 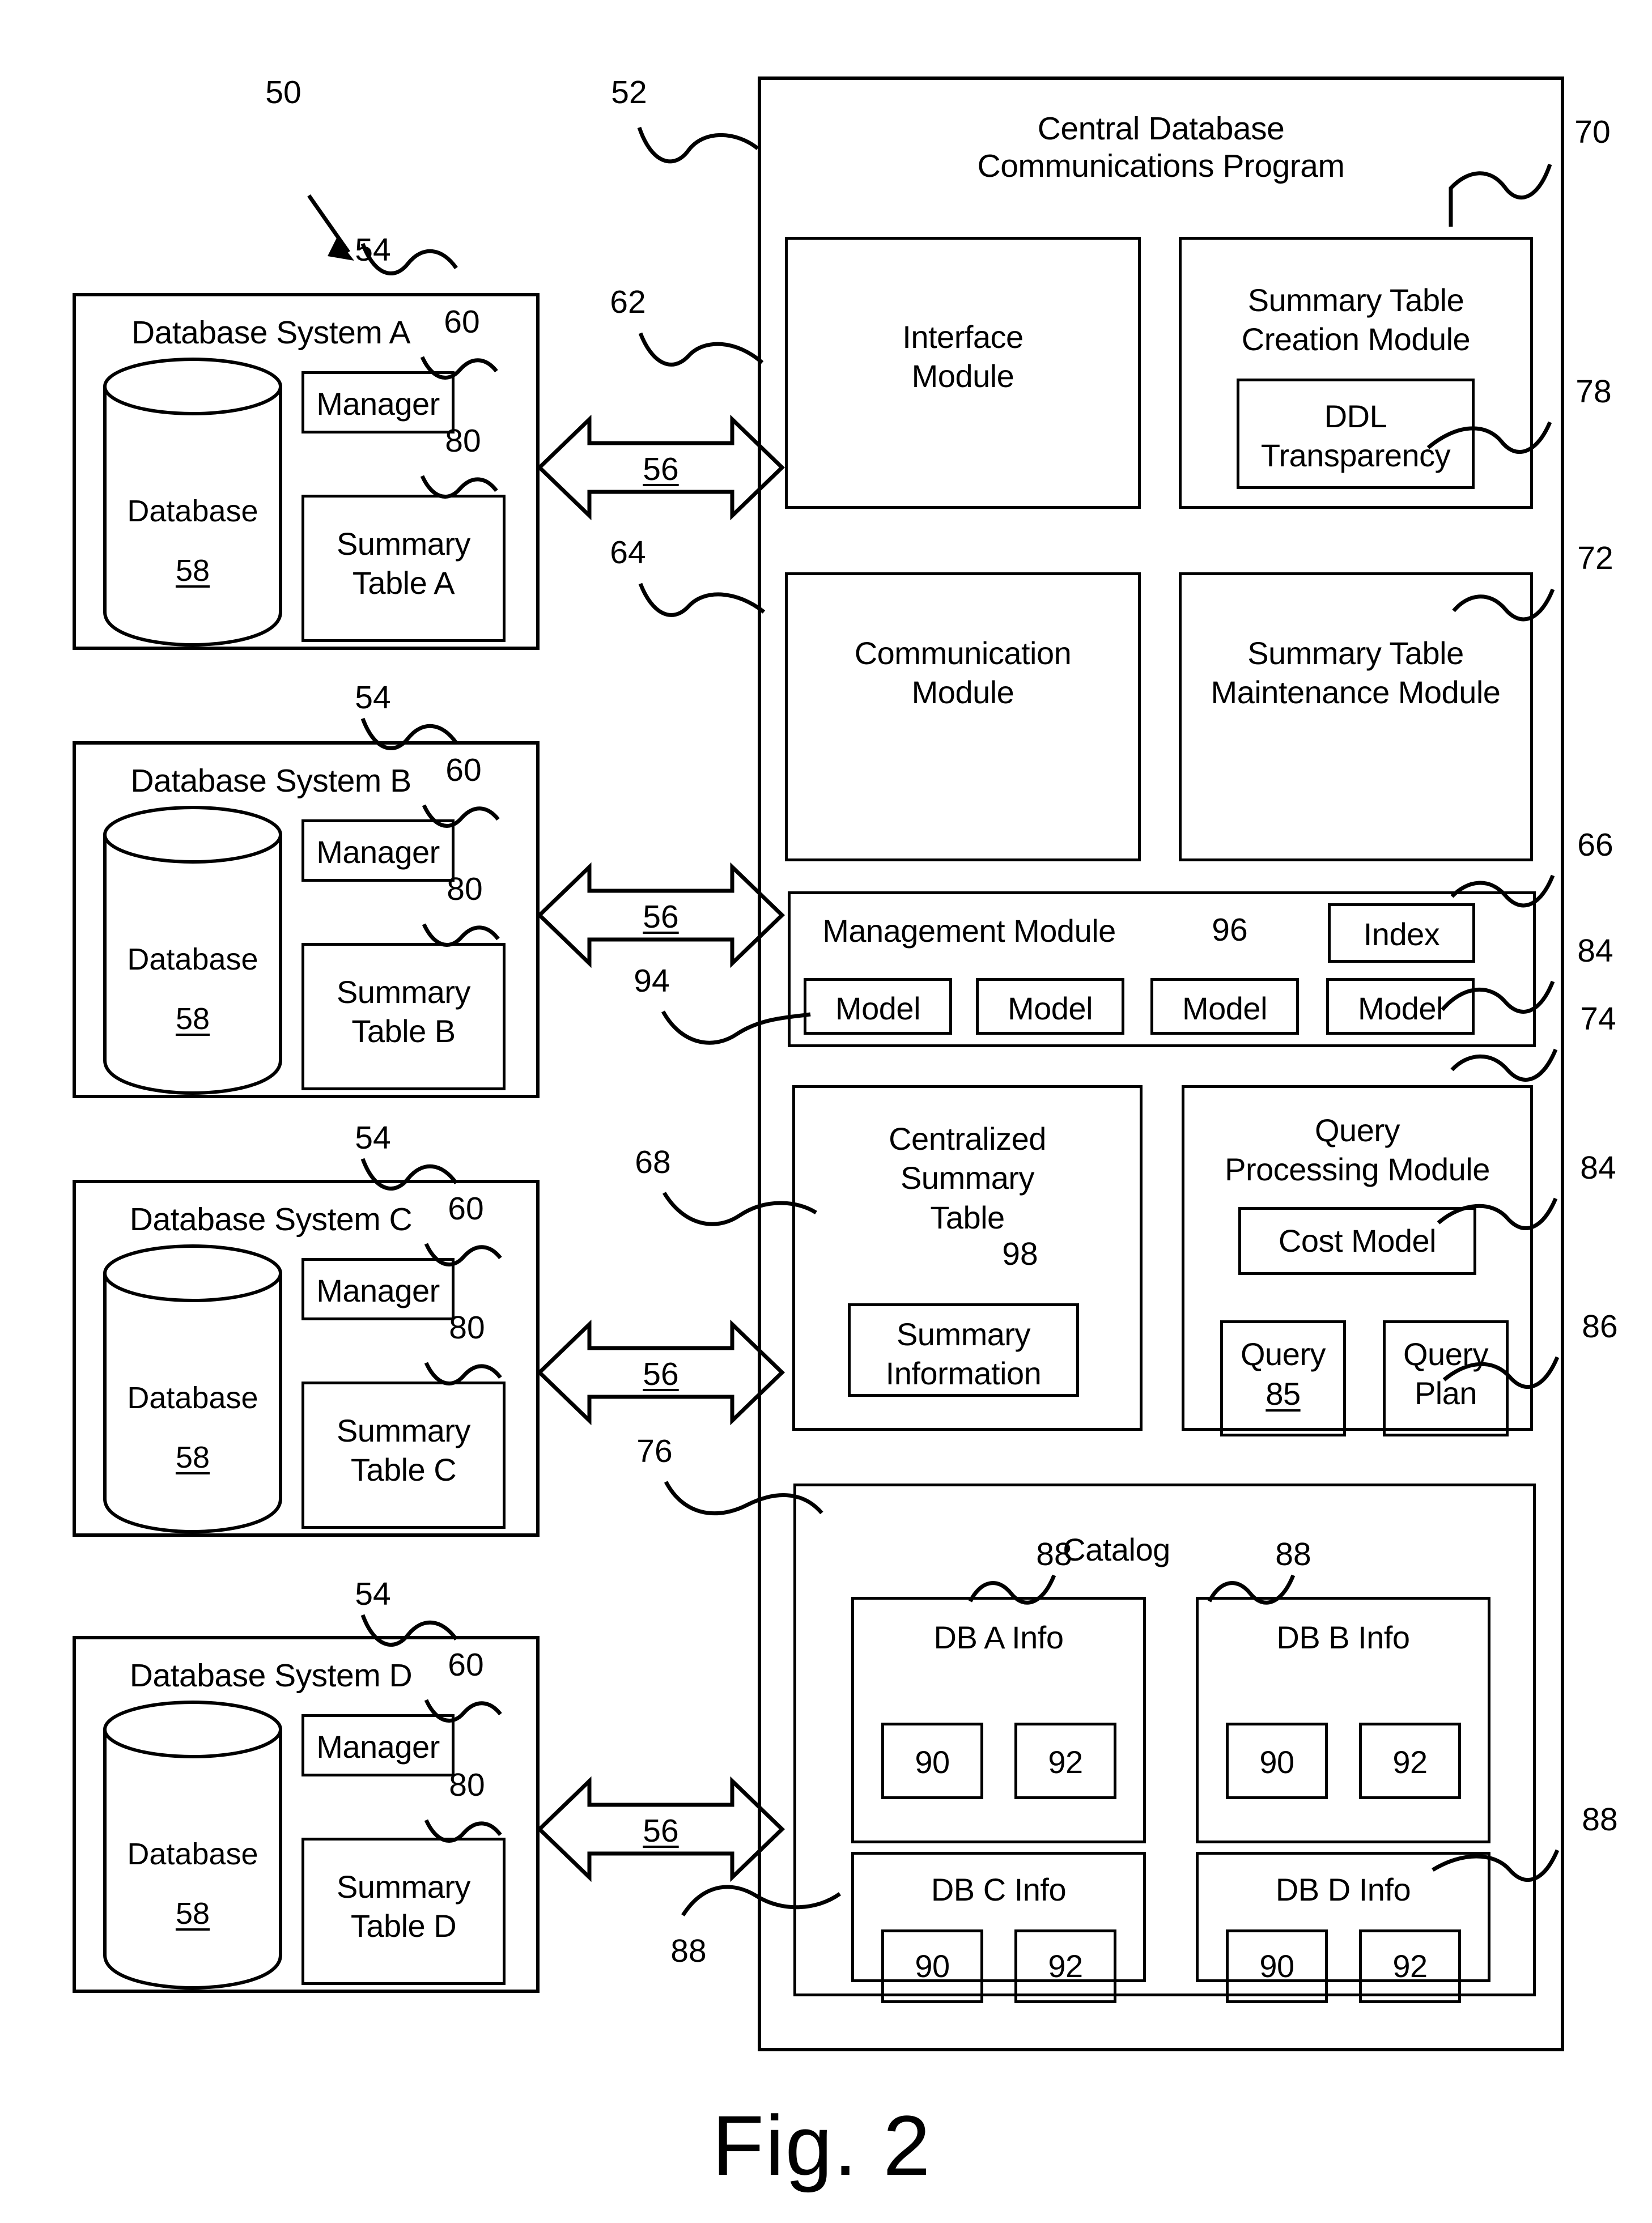 What do you see at coordinates (1400, 1008) in the screenshot?
I see `model-label-4: Model` at bounding box center [1400, 1008].